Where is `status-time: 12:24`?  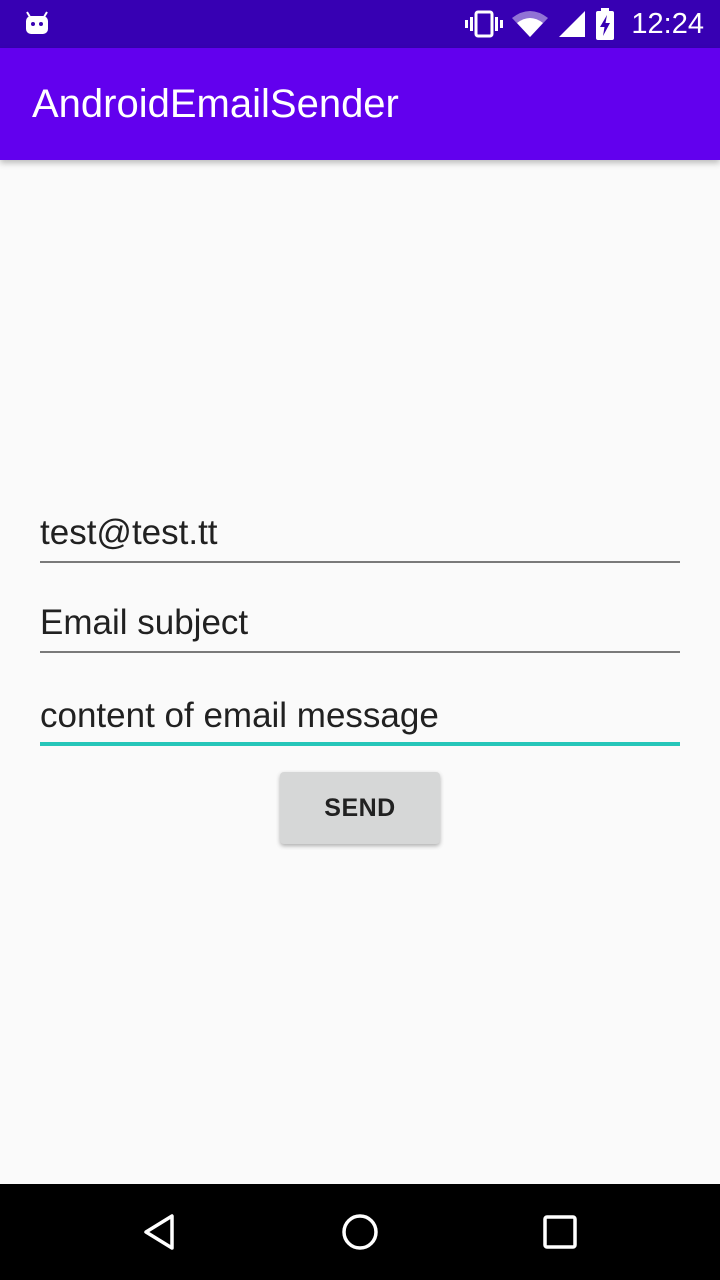 status-time: 12:24 is located at coordinates (667, 24).